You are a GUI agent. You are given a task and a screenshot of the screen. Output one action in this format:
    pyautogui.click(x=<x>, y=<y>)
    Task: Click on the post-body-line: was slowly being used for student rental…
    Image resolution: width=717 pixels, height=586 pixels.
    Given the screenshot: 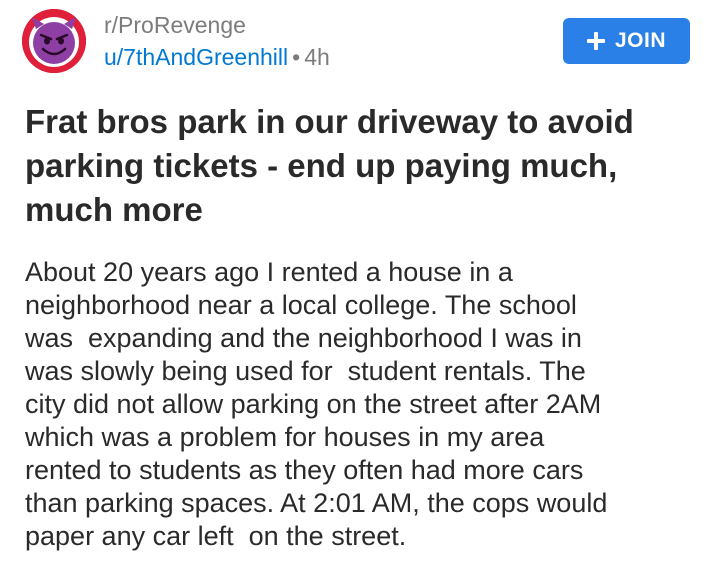 What is the action you would take?
    pyautogui.click(x=305, y=371)
    